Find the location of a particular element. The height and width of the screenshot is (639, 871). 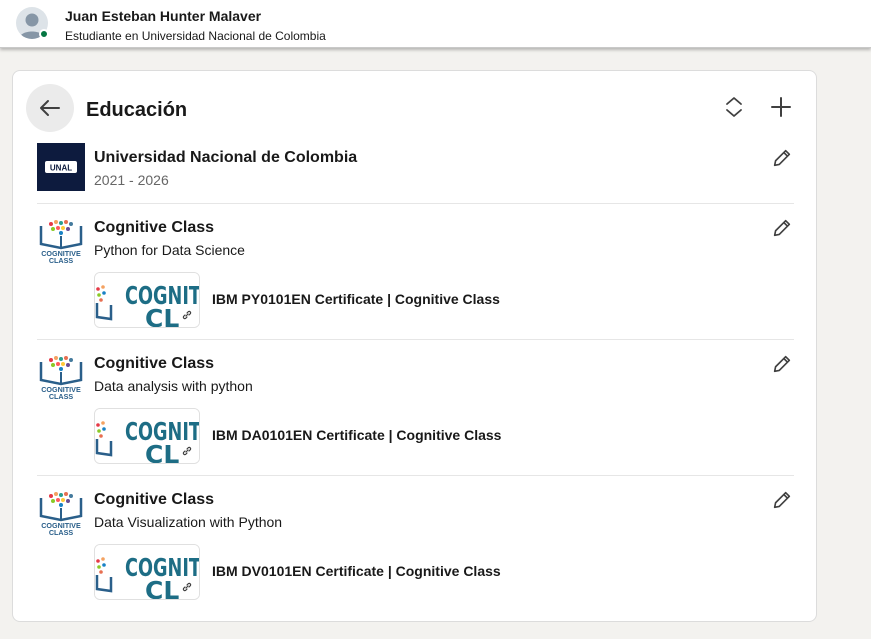

reorder-icon is located at coordinates (734, 107).